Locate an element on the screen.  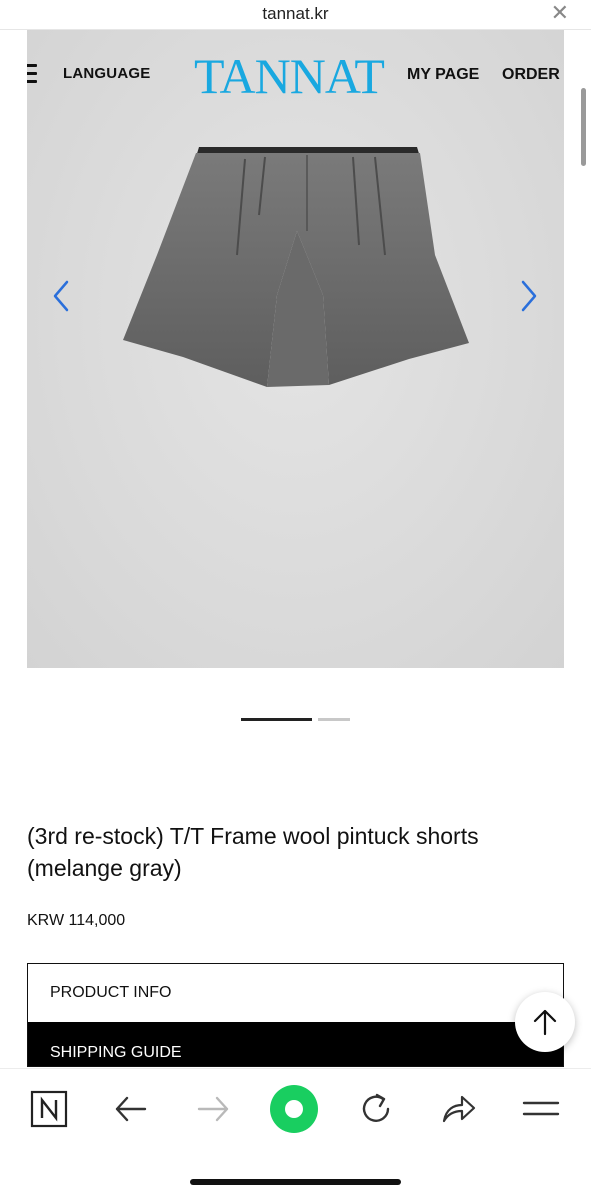
scrollbar is located at coordinates (583, 127).